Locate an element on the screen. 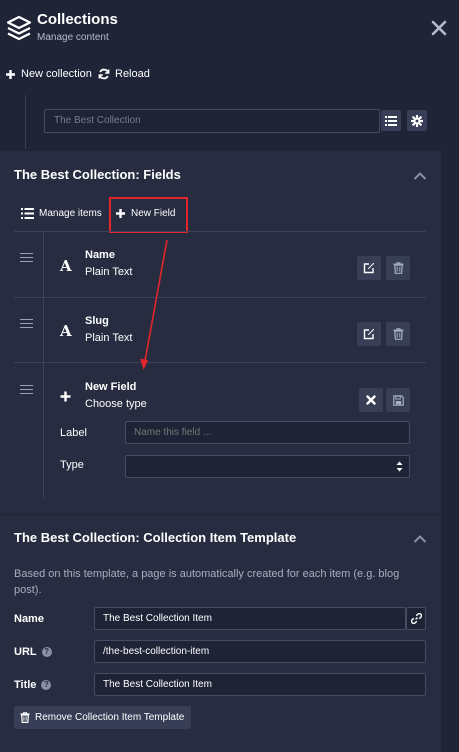 The image size is (459, 752). new-field-subtitle: Choose type is located at coordinates (116, 404).